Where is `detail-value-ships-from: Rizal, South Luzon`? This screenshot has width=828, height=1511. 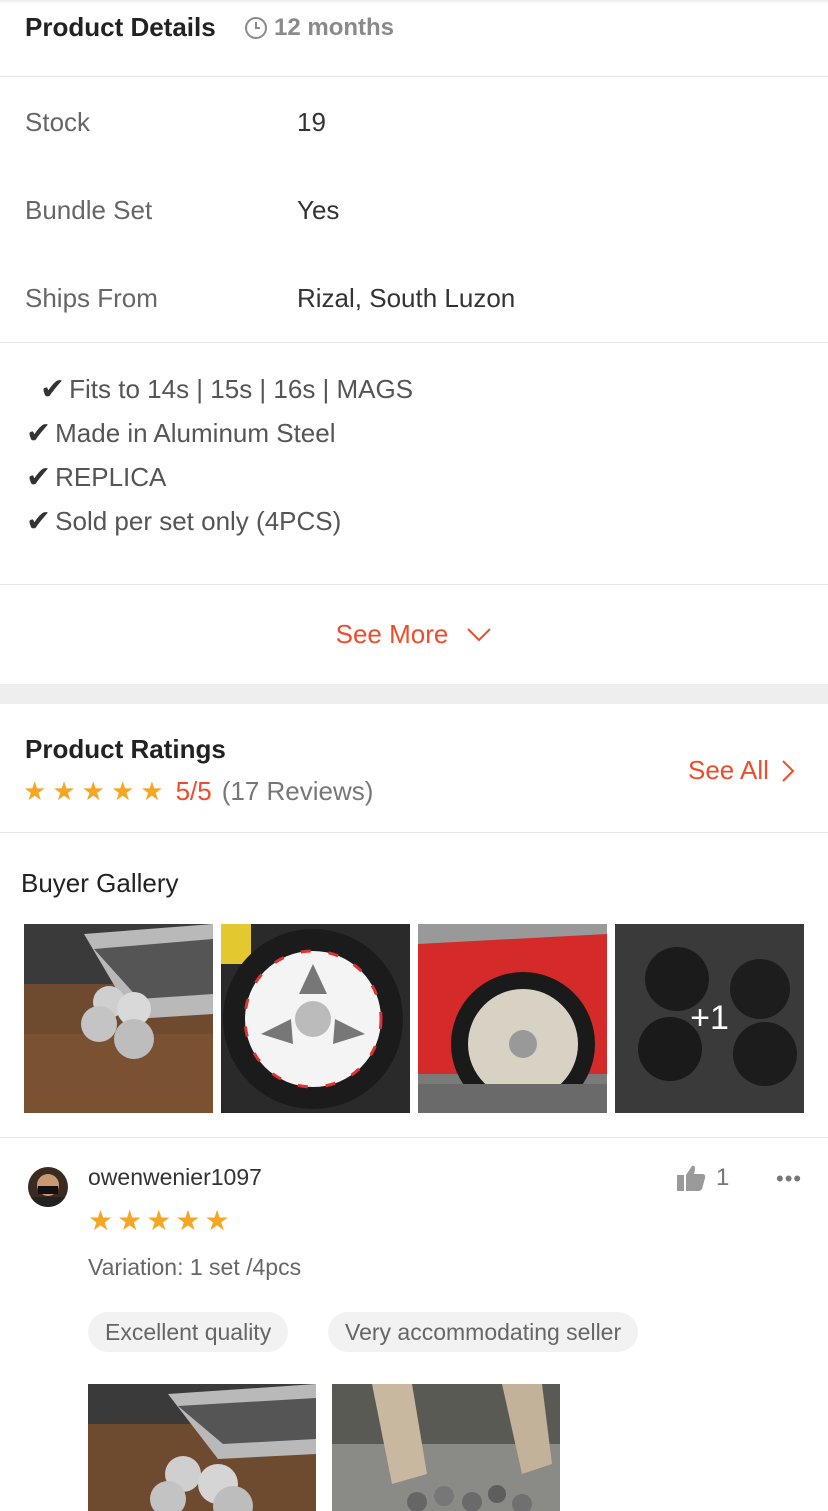 detail-value-ships-from: Rizal, South Luzon is located at coordinates (406, 298).